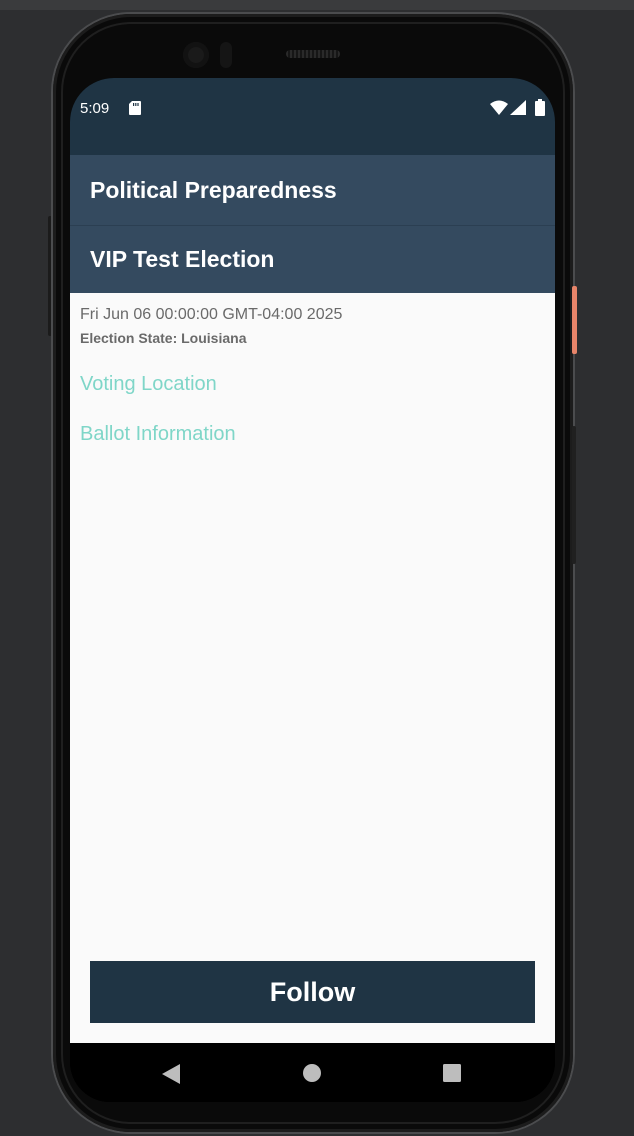  I want to click on election-date: Fri Jun 06 00:00:00 GMT-04:00 2025, so click(211, 314).